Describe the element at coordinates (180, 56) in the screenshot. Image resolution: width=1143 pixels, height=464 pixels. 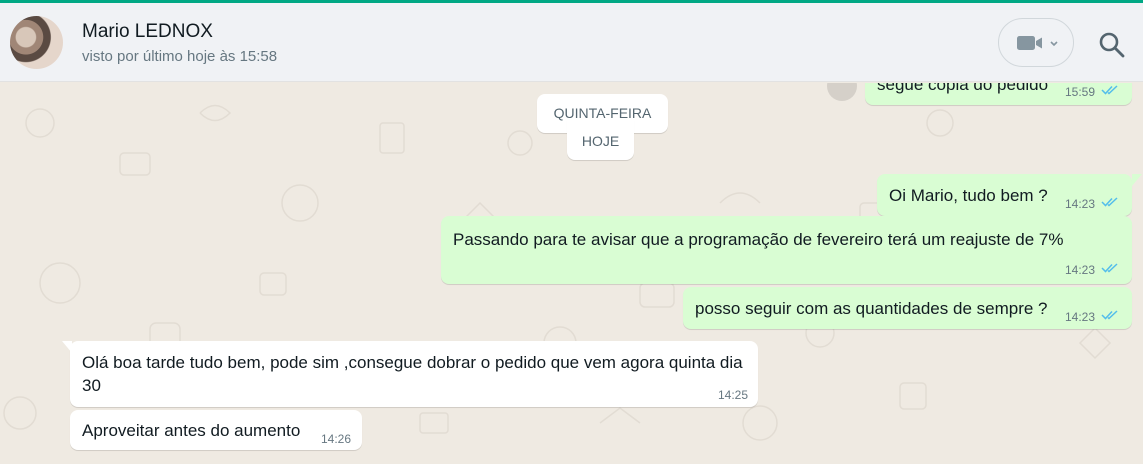
I see `last-seen-status: visto por último hoje às 15:58` at that location.